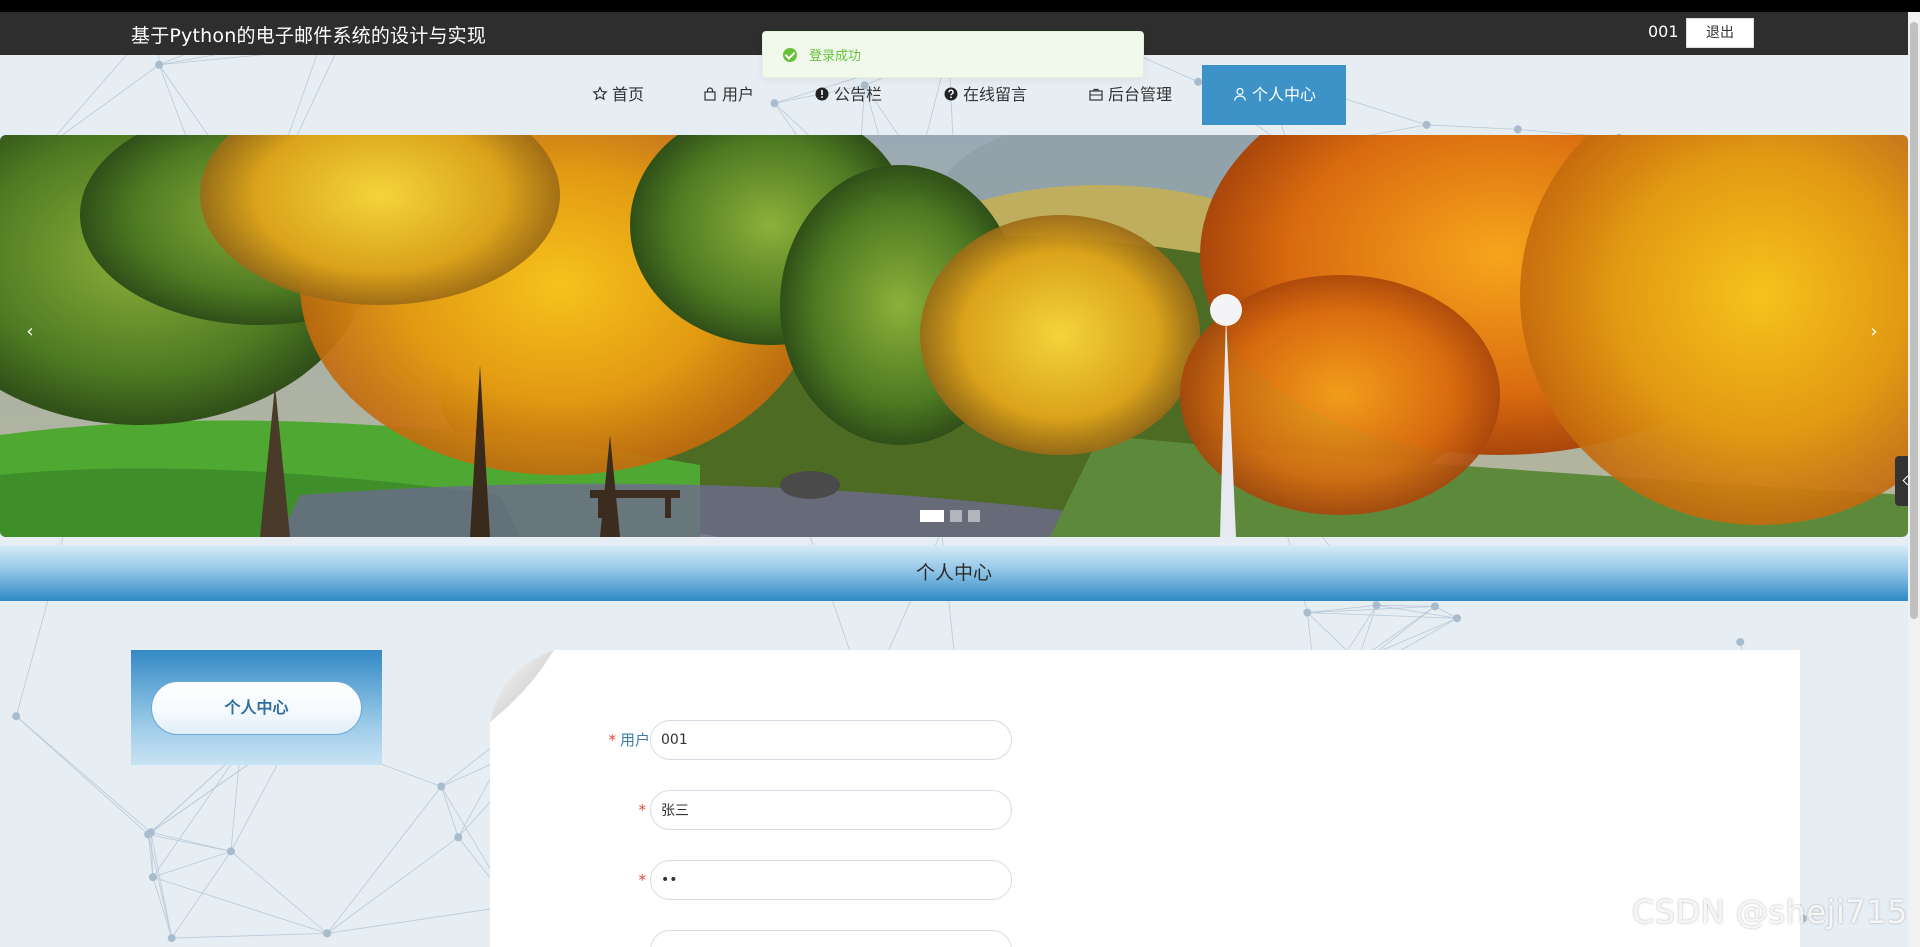 This screenshot has height=947, width=1920. I want to click on csdn-watermark: CSDN @sheji715, so click(1770, 912).